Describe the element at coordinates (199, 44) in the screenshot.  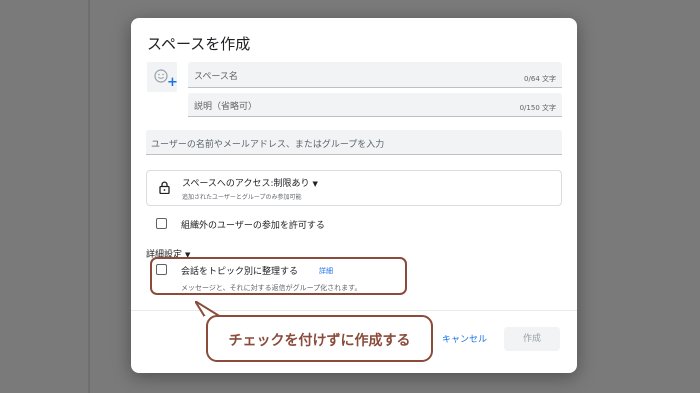
I see `dialog-title: スペースを作成` at that location.